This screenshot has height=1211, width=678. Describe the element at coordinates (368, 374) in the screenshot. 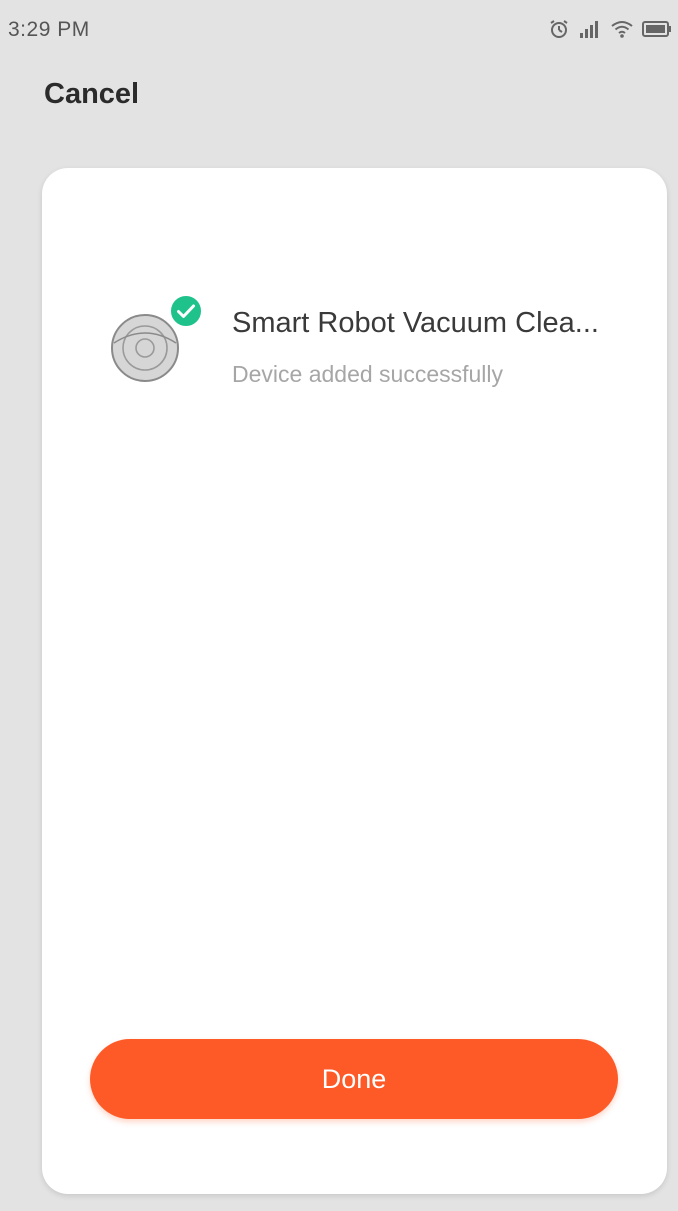

I see `device-status-text: Device added successfully` at that location.